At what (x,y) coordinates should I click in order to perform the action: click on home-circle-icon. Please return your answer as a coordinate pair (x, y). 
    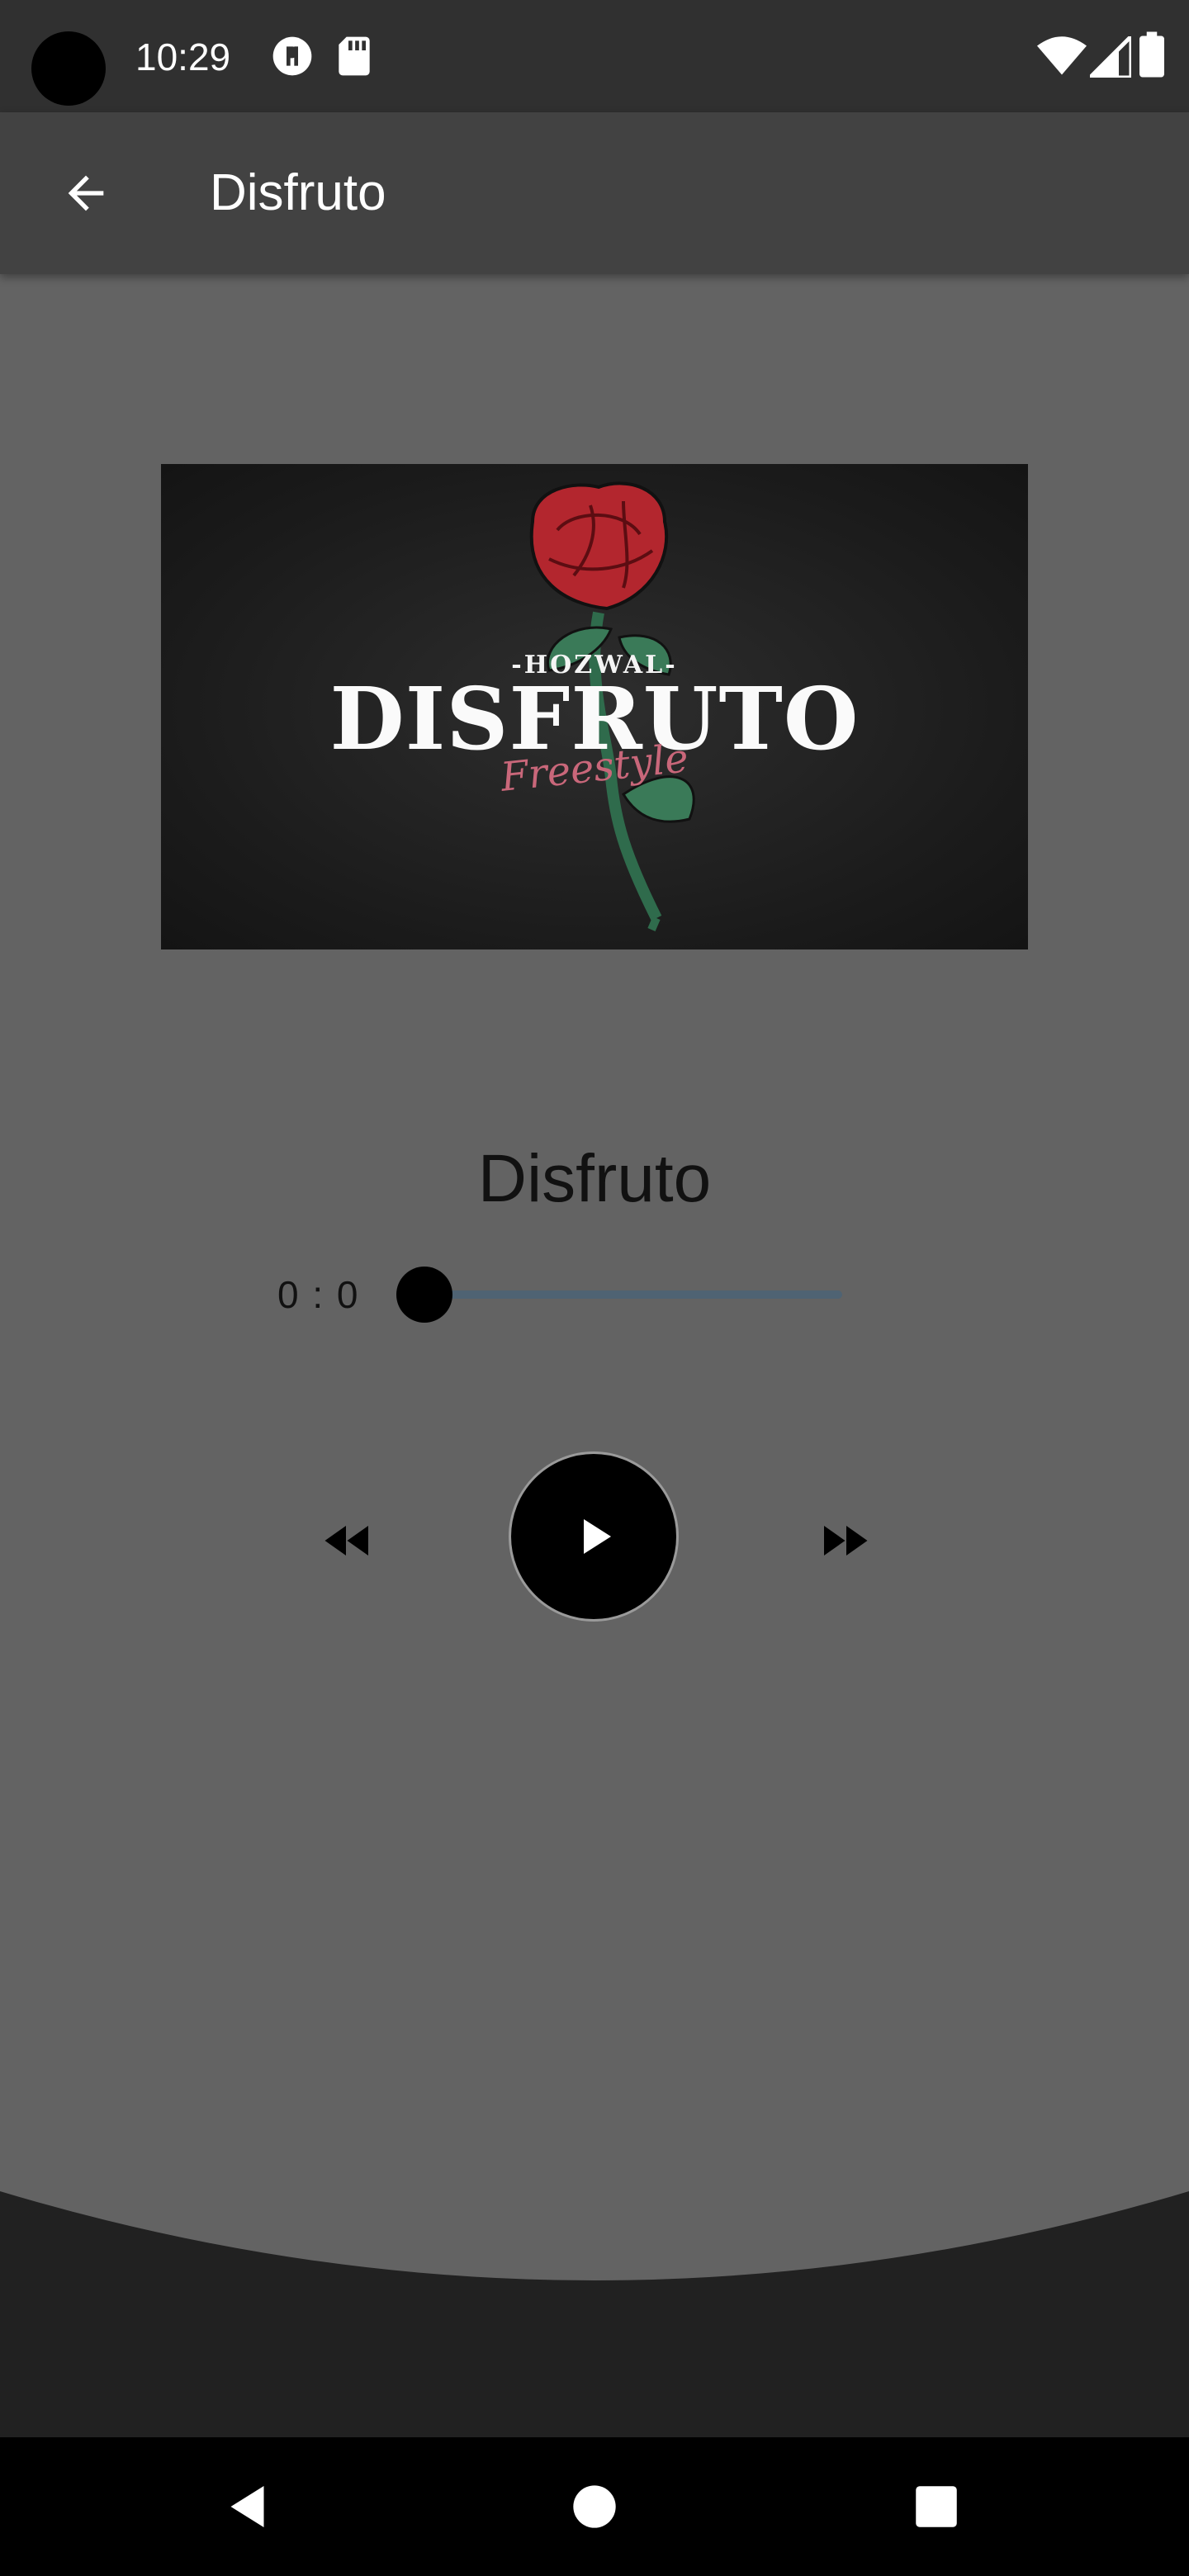
    Looking at the image, I should click on (594, 2506).